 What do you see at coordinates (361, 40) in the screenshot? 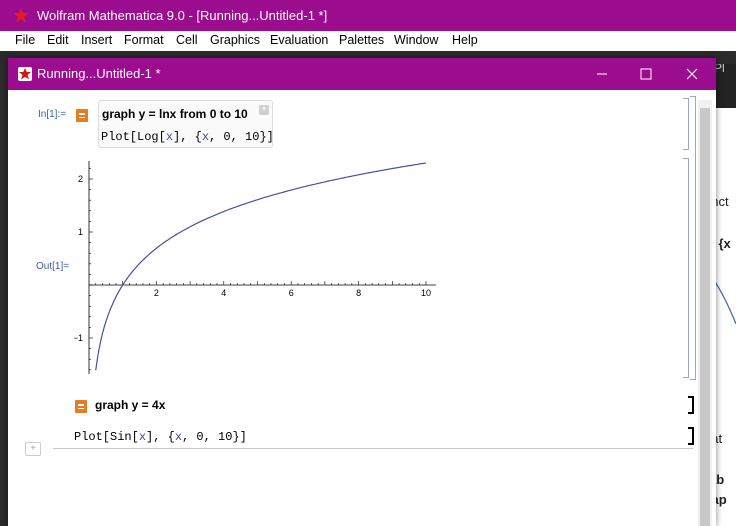
I see `menu-palettes: Palettes` at bounding box center [361, 40].